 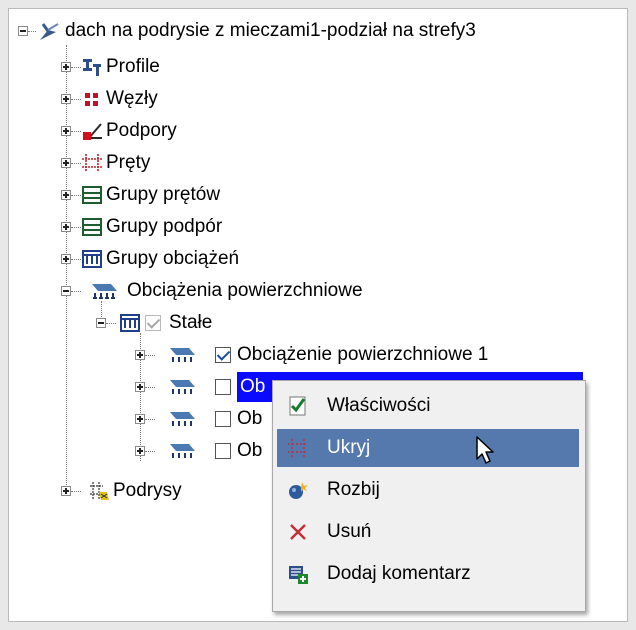 What do you see at coordinates (163, 195) in the screenshot?
I see `tree-item-bar-groups: Grupy prętów` at bounding box center [163, 195].